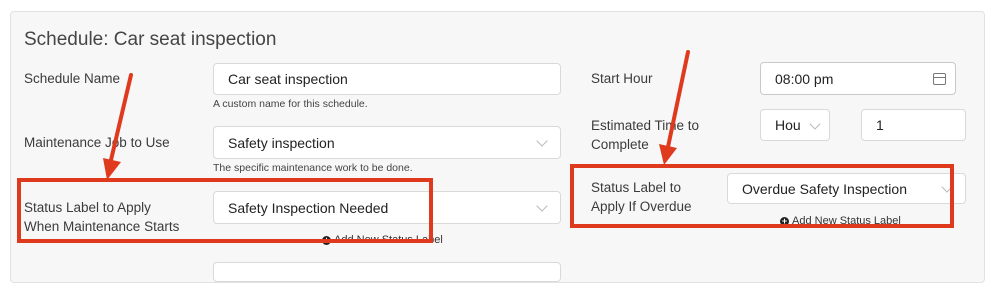 This screenshot has width=993, height=283. Describe the element at coordinates (668, 154) in the screenshot. I see `annotation-arrow-right-head` at that location.